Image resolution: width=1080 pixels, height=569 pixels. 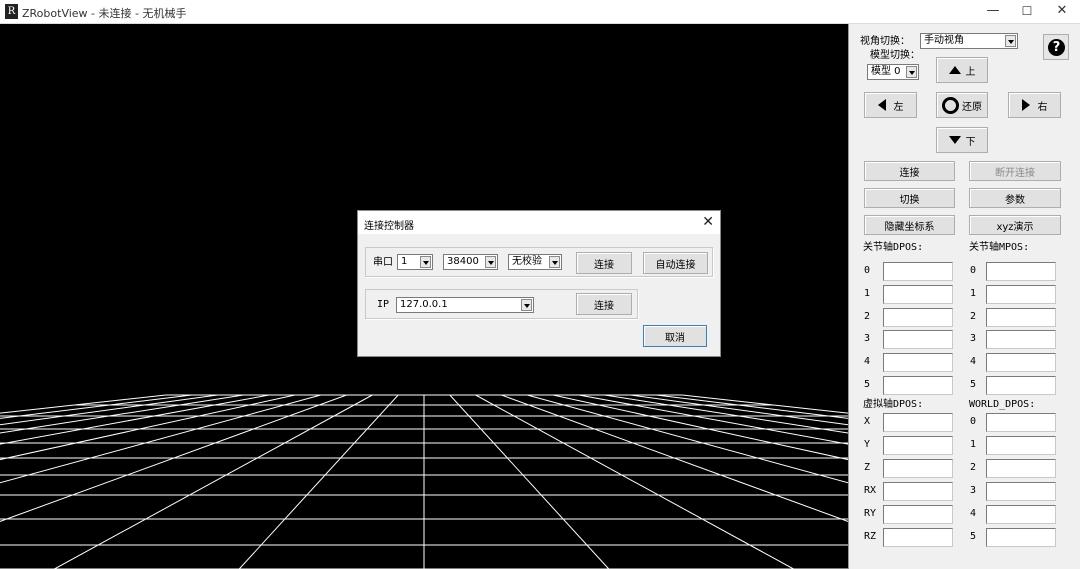 I want to click on disconnect-button: 断开连接, so click(x=1015, y=171).